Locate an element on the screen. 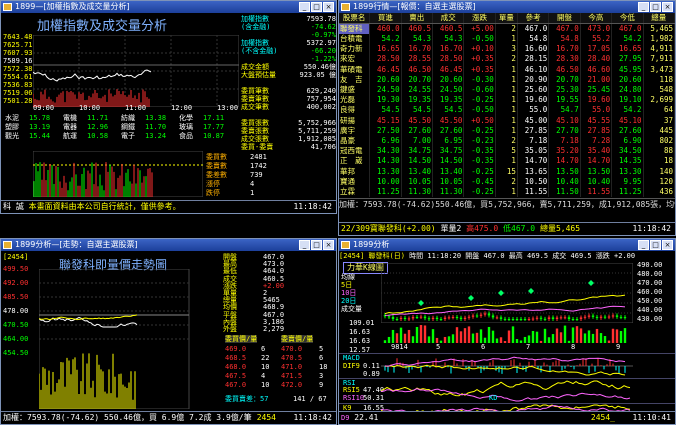 The width and height of the screenshot is (676, 425). table-row: 良得 54.5 54.5 54.5 -0.50 1 55.0 54.7 55.0 54.2 64 is located at coordinates (507, 110).